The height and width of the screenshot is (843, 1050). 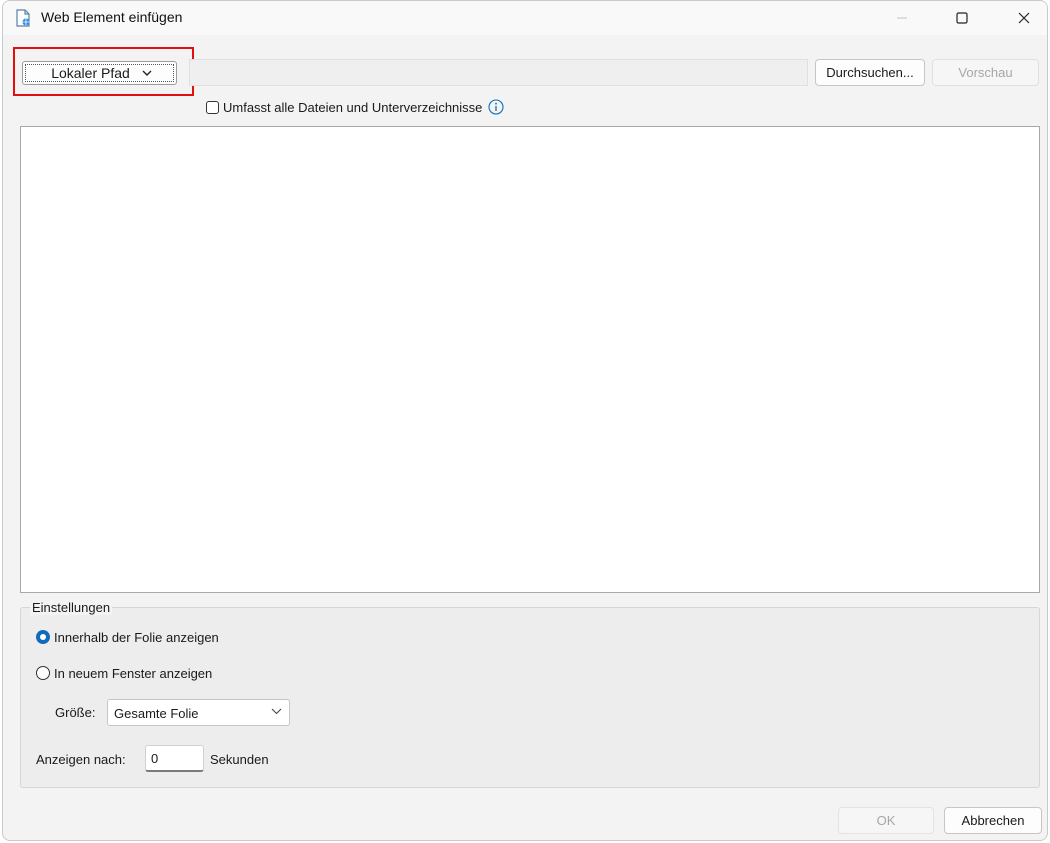 What do you see at coordinates (886, 820) in the screenshot?
I see `ok-button: OK` at bounding box center [886, 820].